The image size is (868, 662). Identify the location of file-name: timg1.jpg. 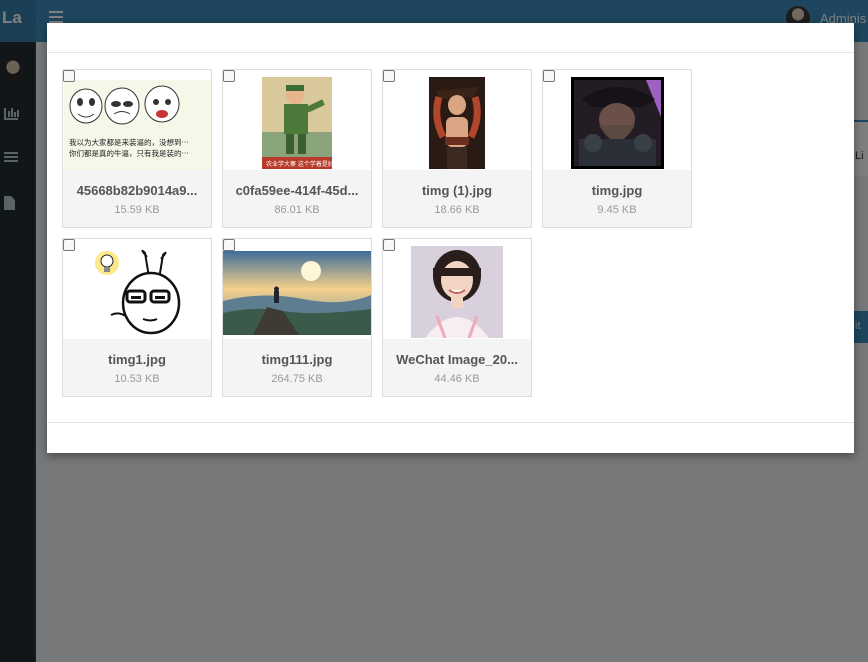
(137, 359).